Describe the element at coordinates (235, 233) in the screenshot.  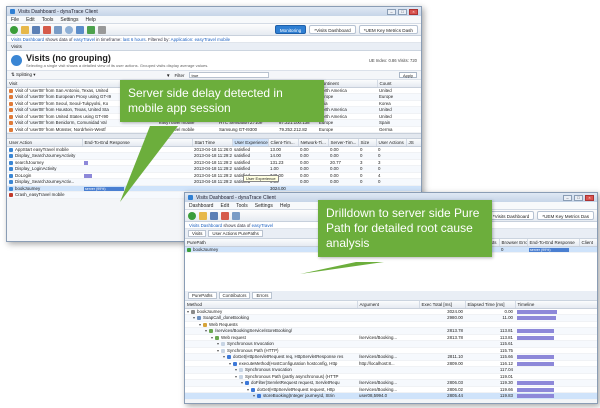
I see `subtab-user-actions-purepaths: User Actions PurePaths` at that location.